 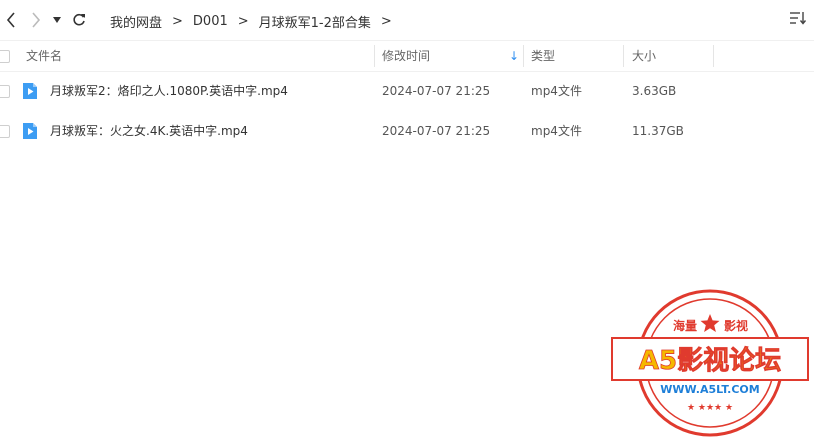 I want to click on sort-descending-icon: ↓, so click(x=514, y=56).